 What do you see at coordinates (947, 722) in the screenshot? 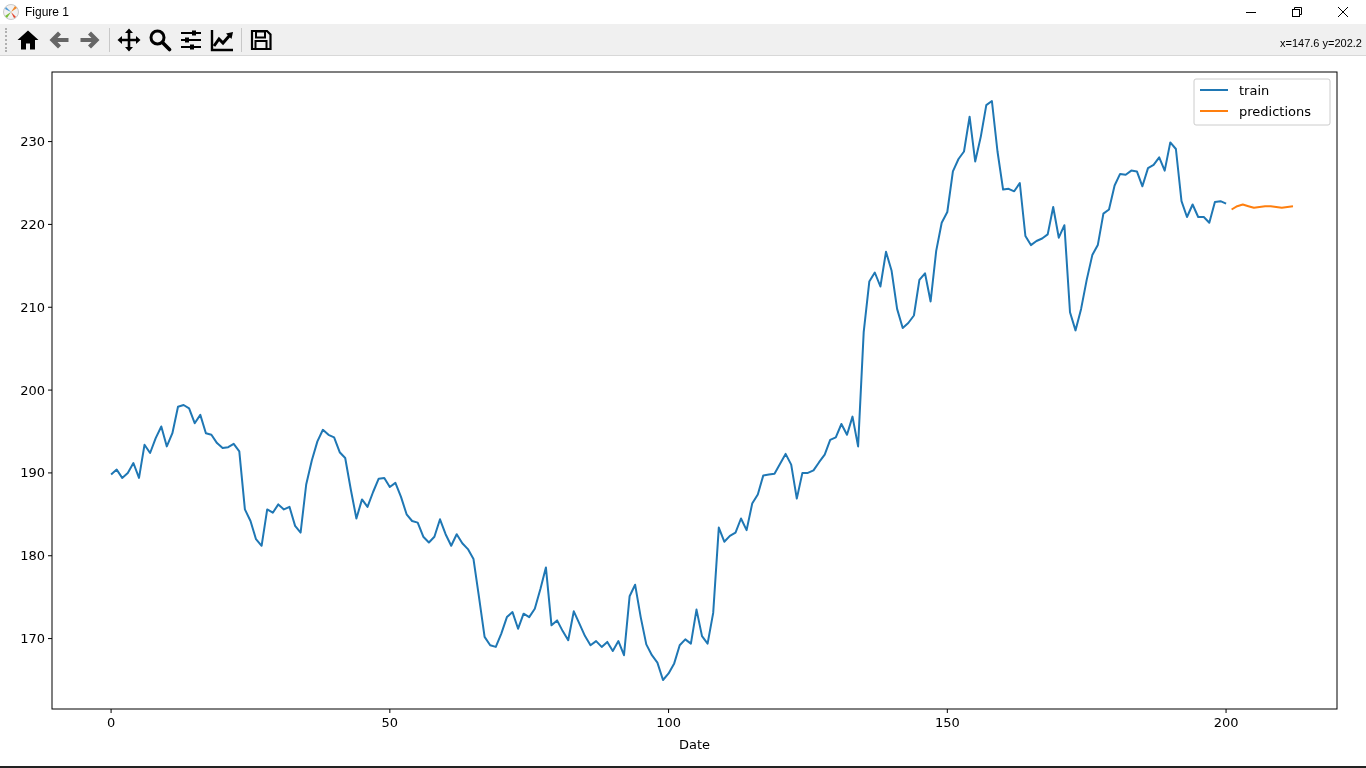
I see `tick-label: 150` at bounding box center [947, 722].